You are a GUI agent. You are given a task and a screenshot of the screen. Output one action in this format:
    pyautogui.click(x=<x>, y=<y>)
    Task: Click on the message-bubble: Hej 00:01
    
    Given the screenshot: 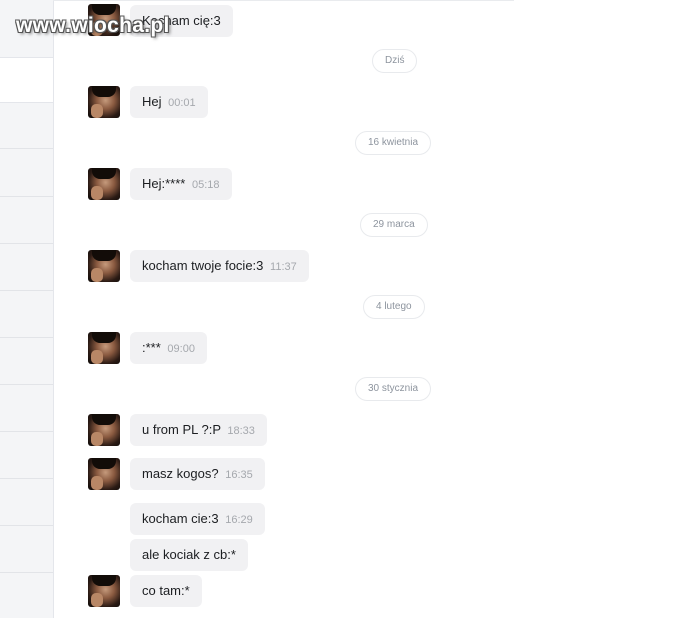 What is the action you would take?
    pyautogui.click(x=169, y=102)
    